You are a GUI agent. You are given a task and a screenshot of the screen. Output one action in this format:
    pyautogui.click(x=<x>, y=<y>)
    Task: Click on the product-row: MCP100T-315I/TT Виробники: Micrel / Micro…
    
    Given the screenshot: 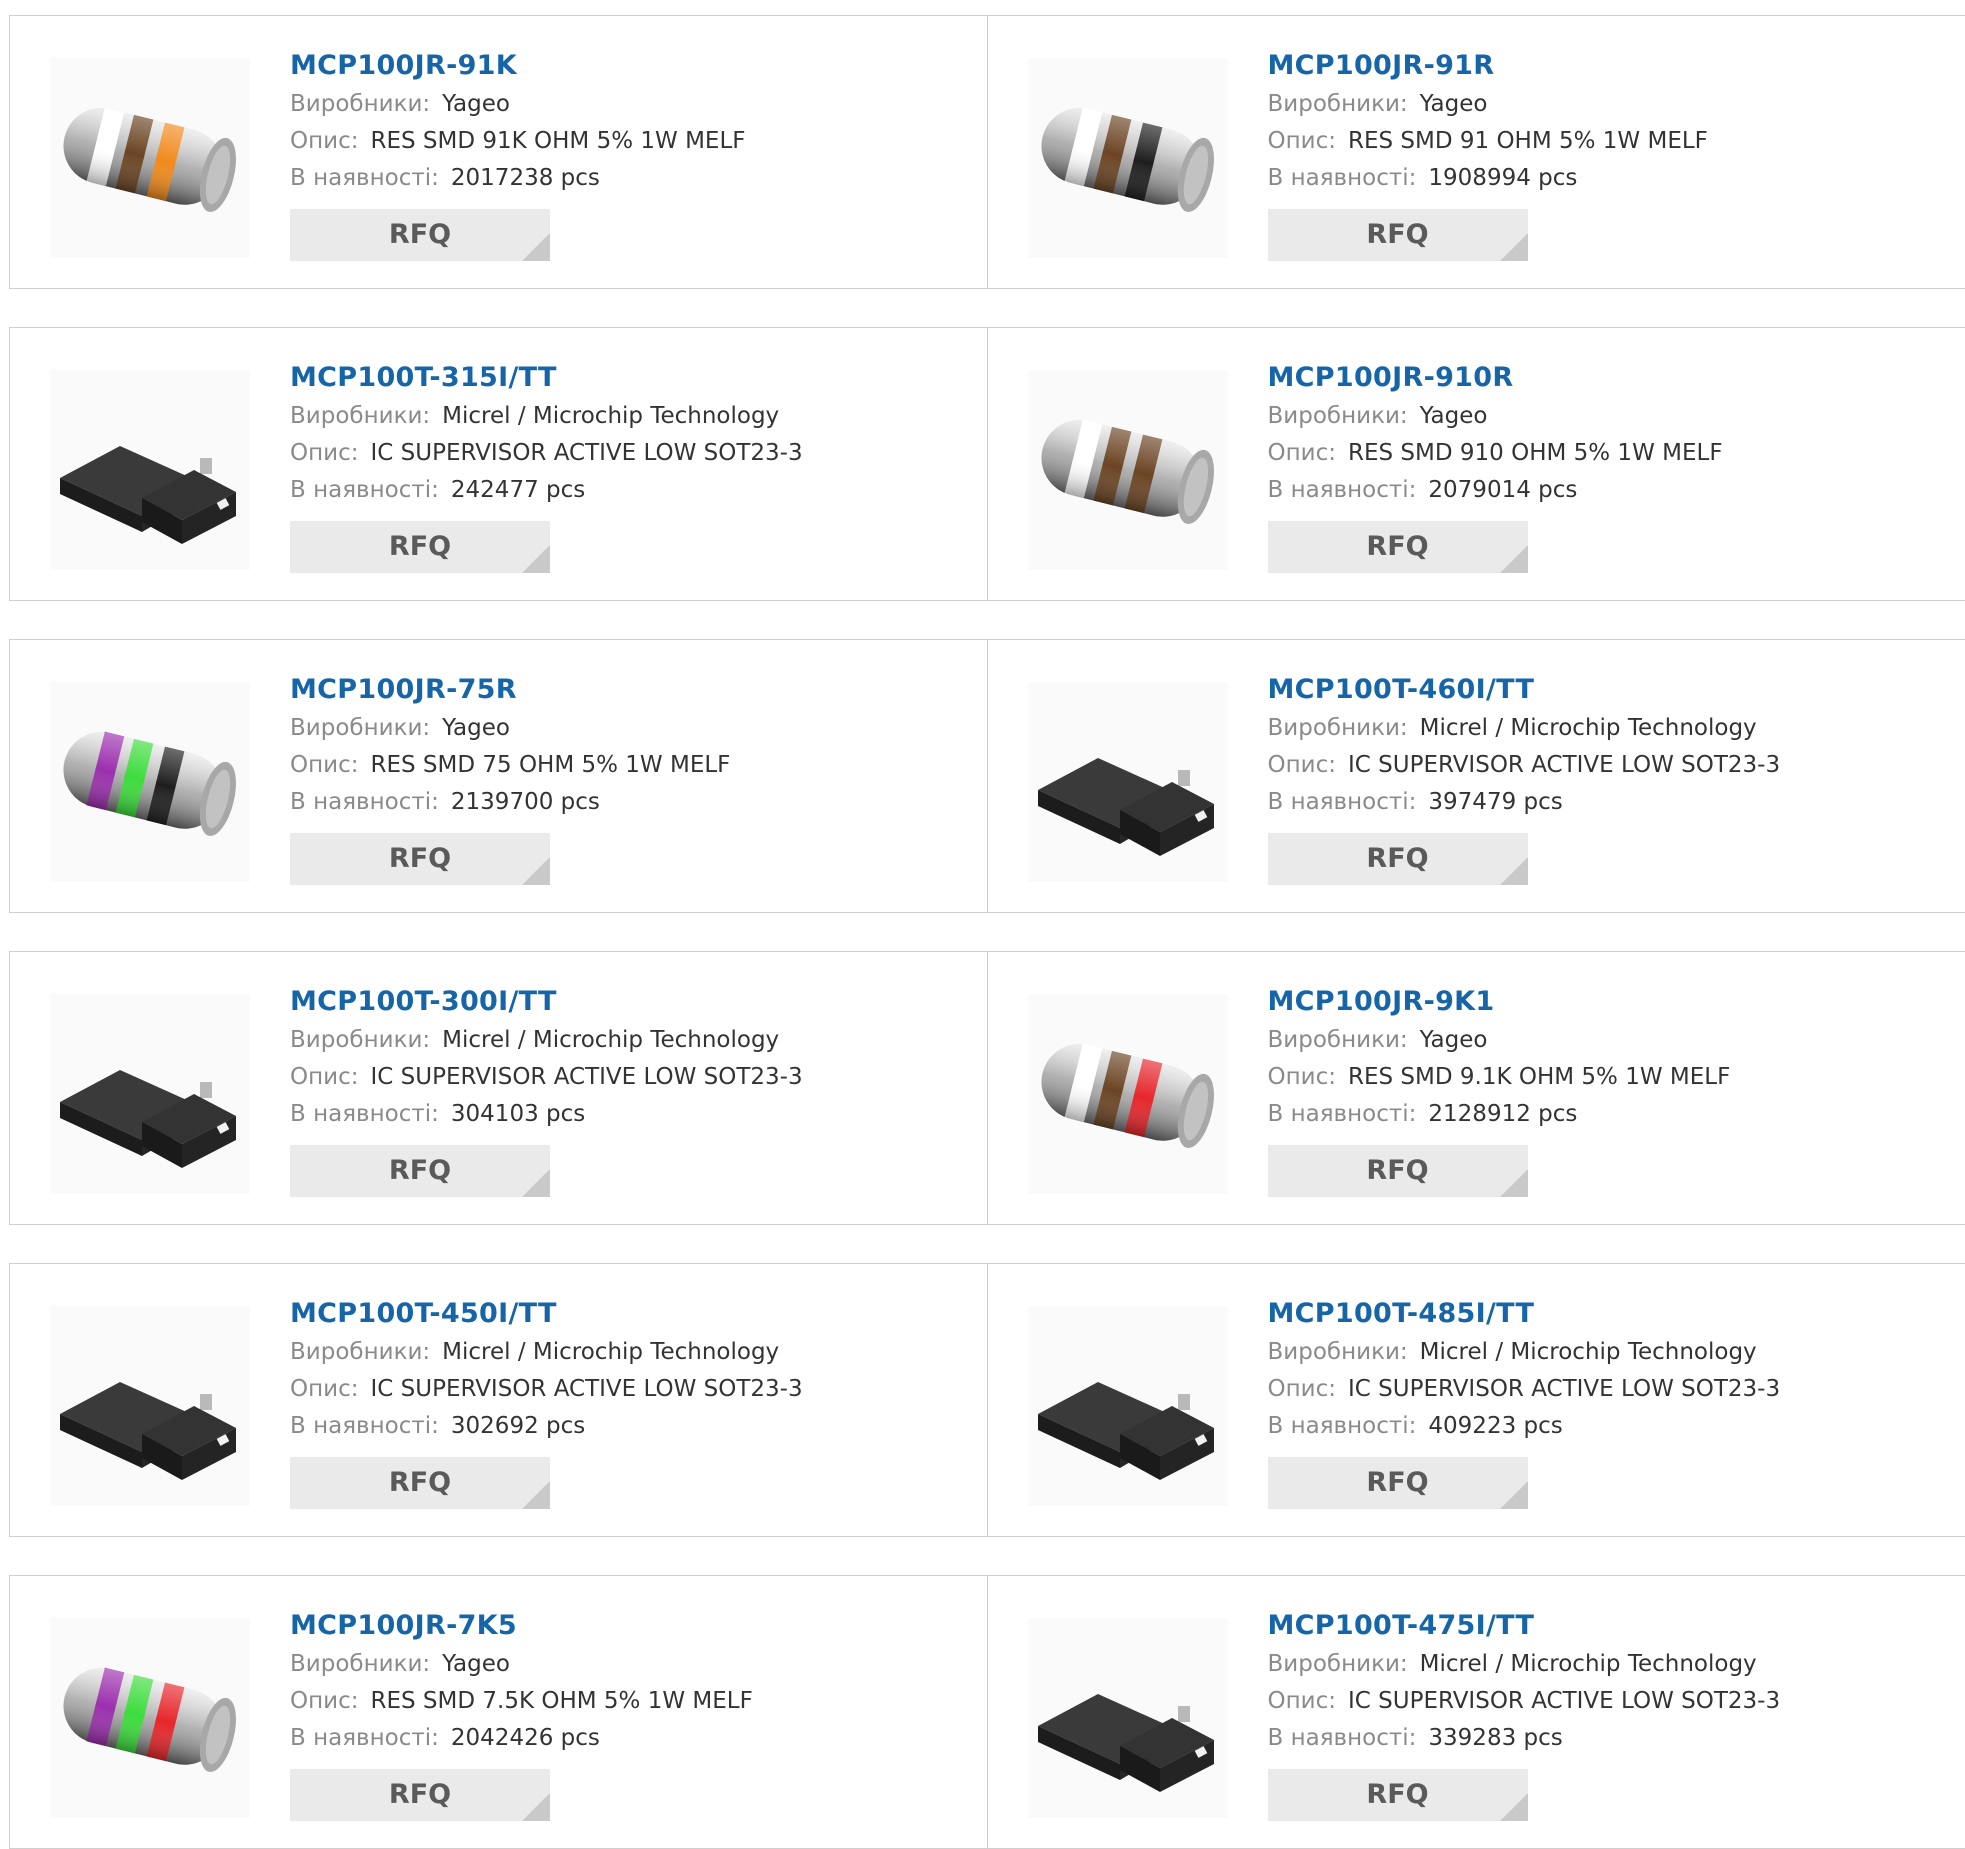 What is the action you would take?
    pyautogui.click(x=987, y=464)
    